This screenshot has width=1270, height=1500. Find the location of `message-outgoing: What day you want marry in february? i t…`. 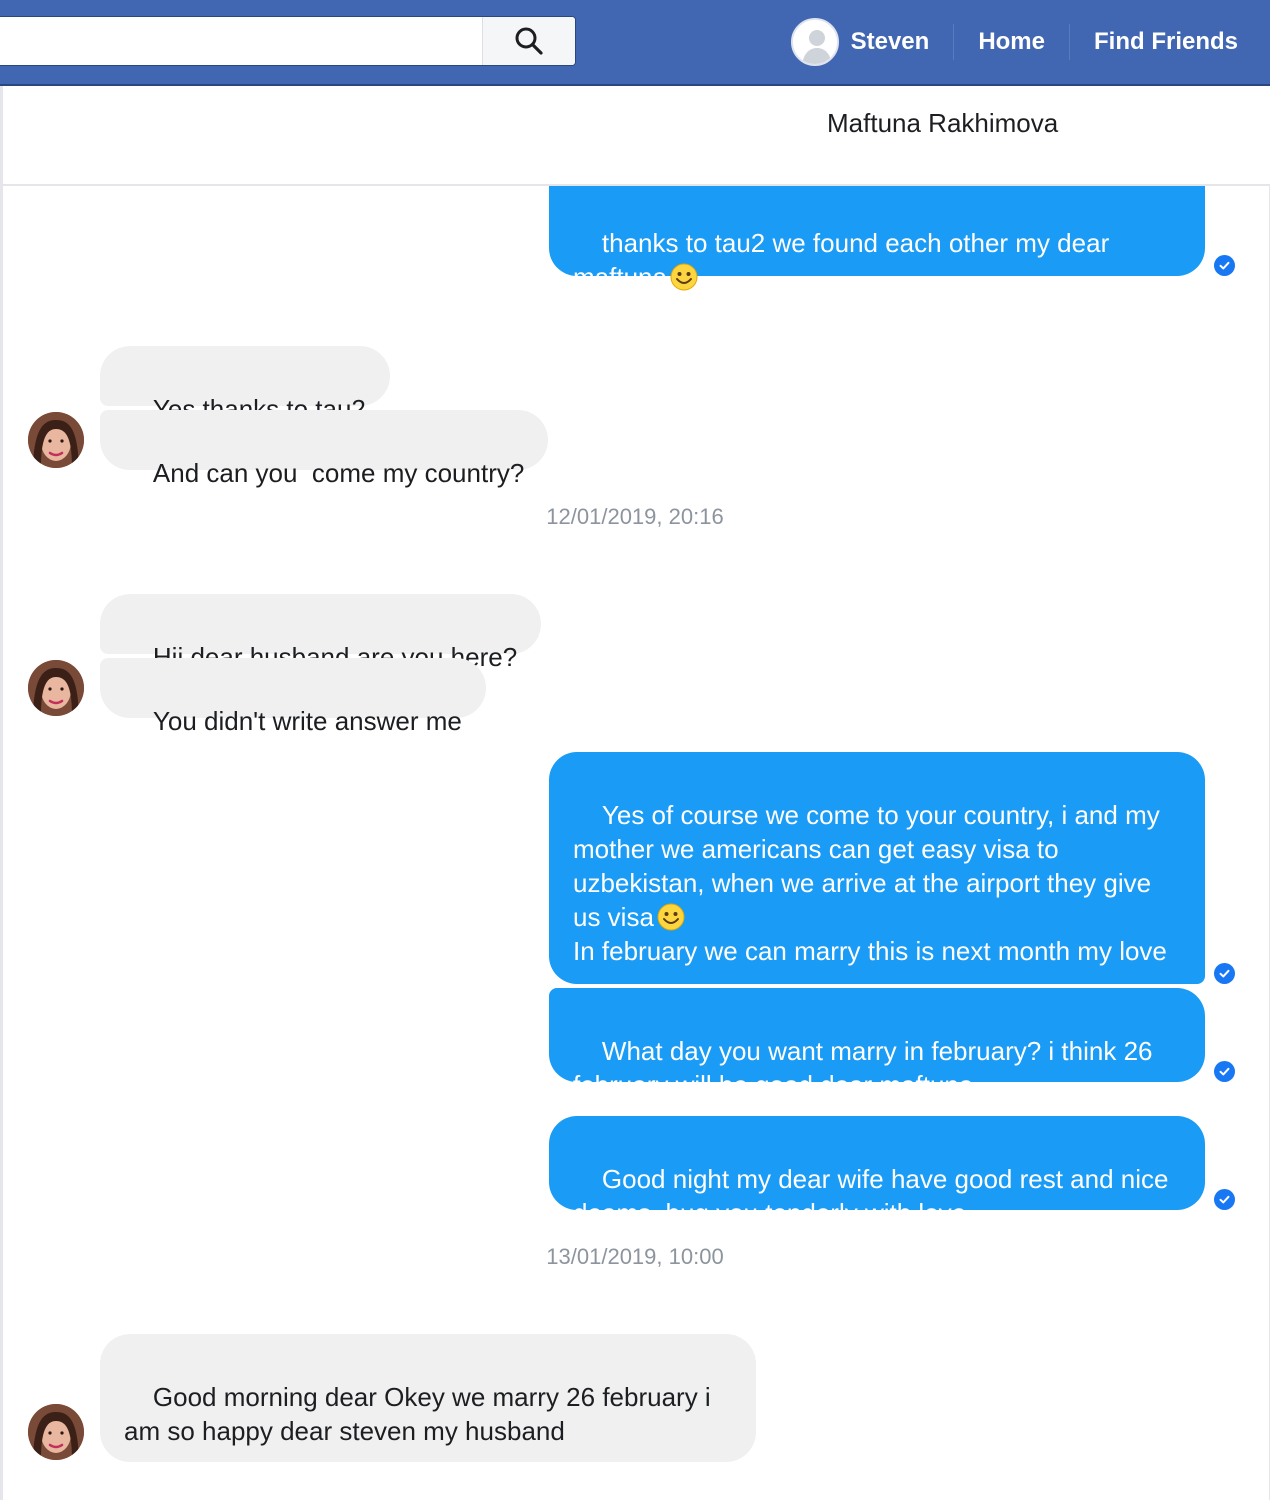

message-outgoing: What day you want marry in february? i t… is located at coordinates (877, 1044).